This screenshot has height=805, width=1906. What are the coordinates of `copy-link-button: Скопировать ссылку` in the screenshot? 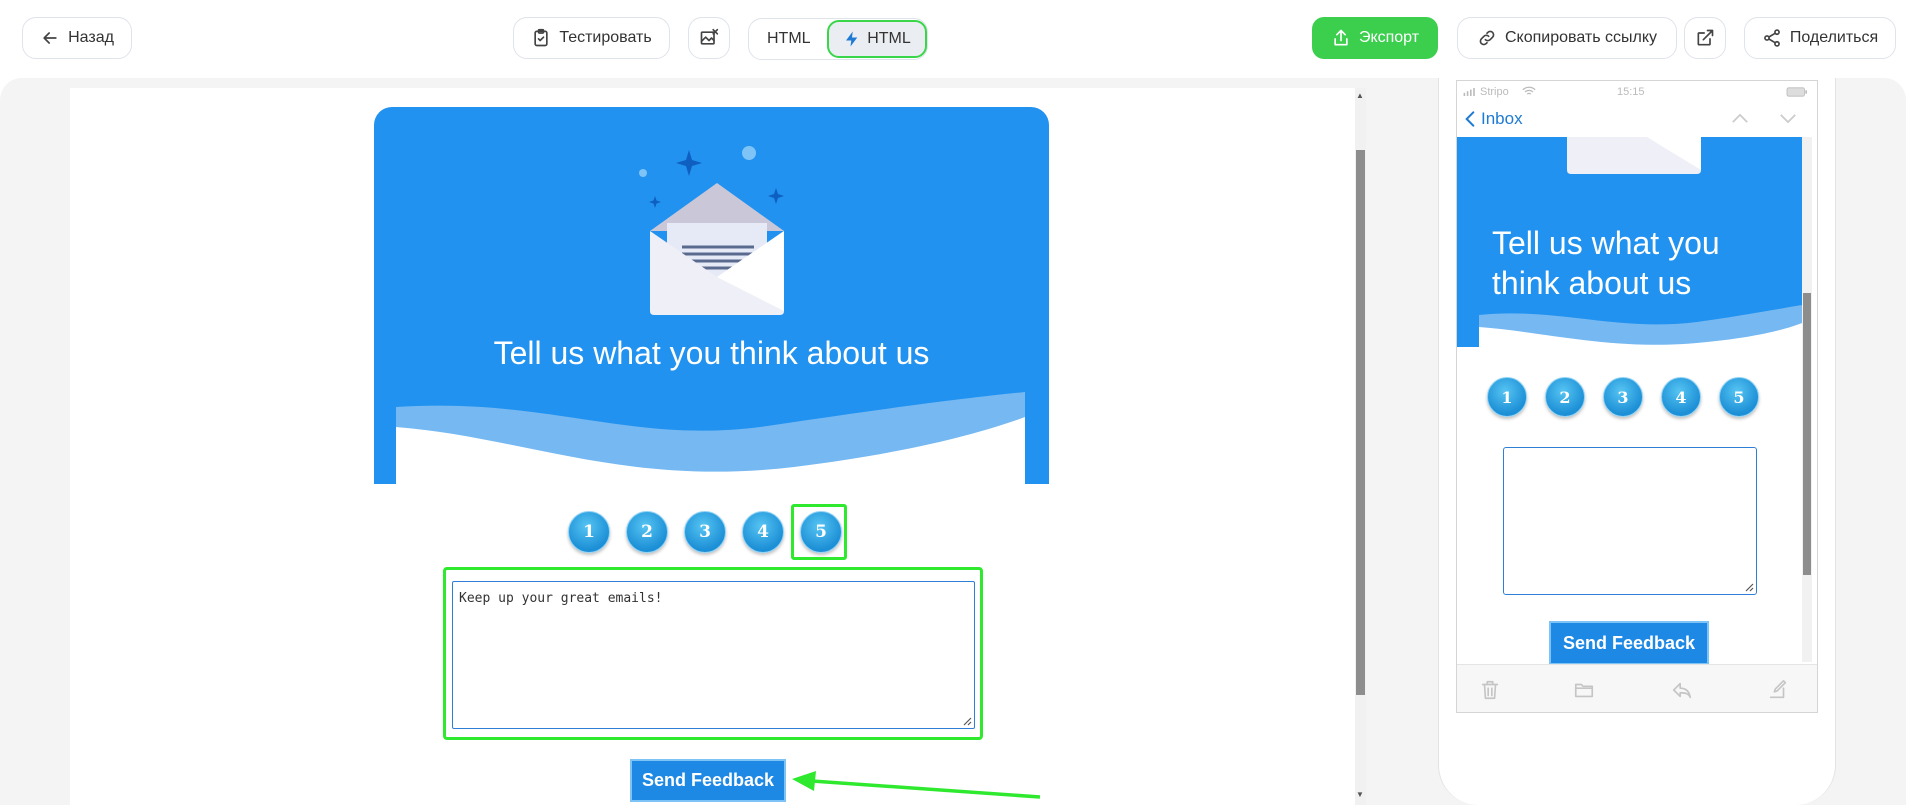 It's located at (1567, 38).